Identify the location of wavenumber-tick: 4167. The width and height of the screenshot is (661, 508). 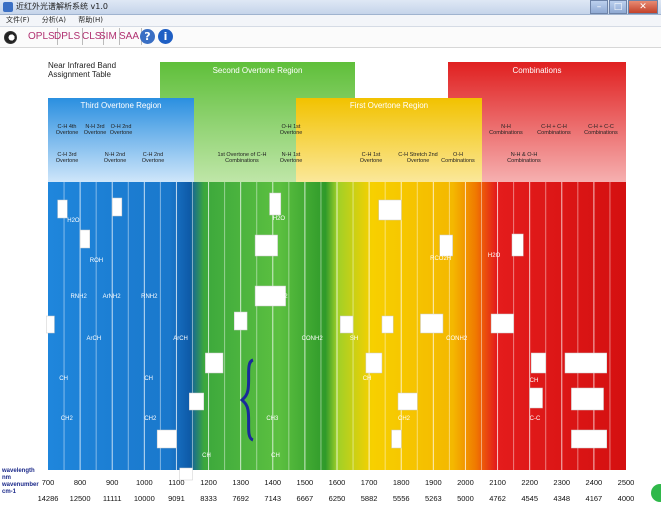
(594, 498).